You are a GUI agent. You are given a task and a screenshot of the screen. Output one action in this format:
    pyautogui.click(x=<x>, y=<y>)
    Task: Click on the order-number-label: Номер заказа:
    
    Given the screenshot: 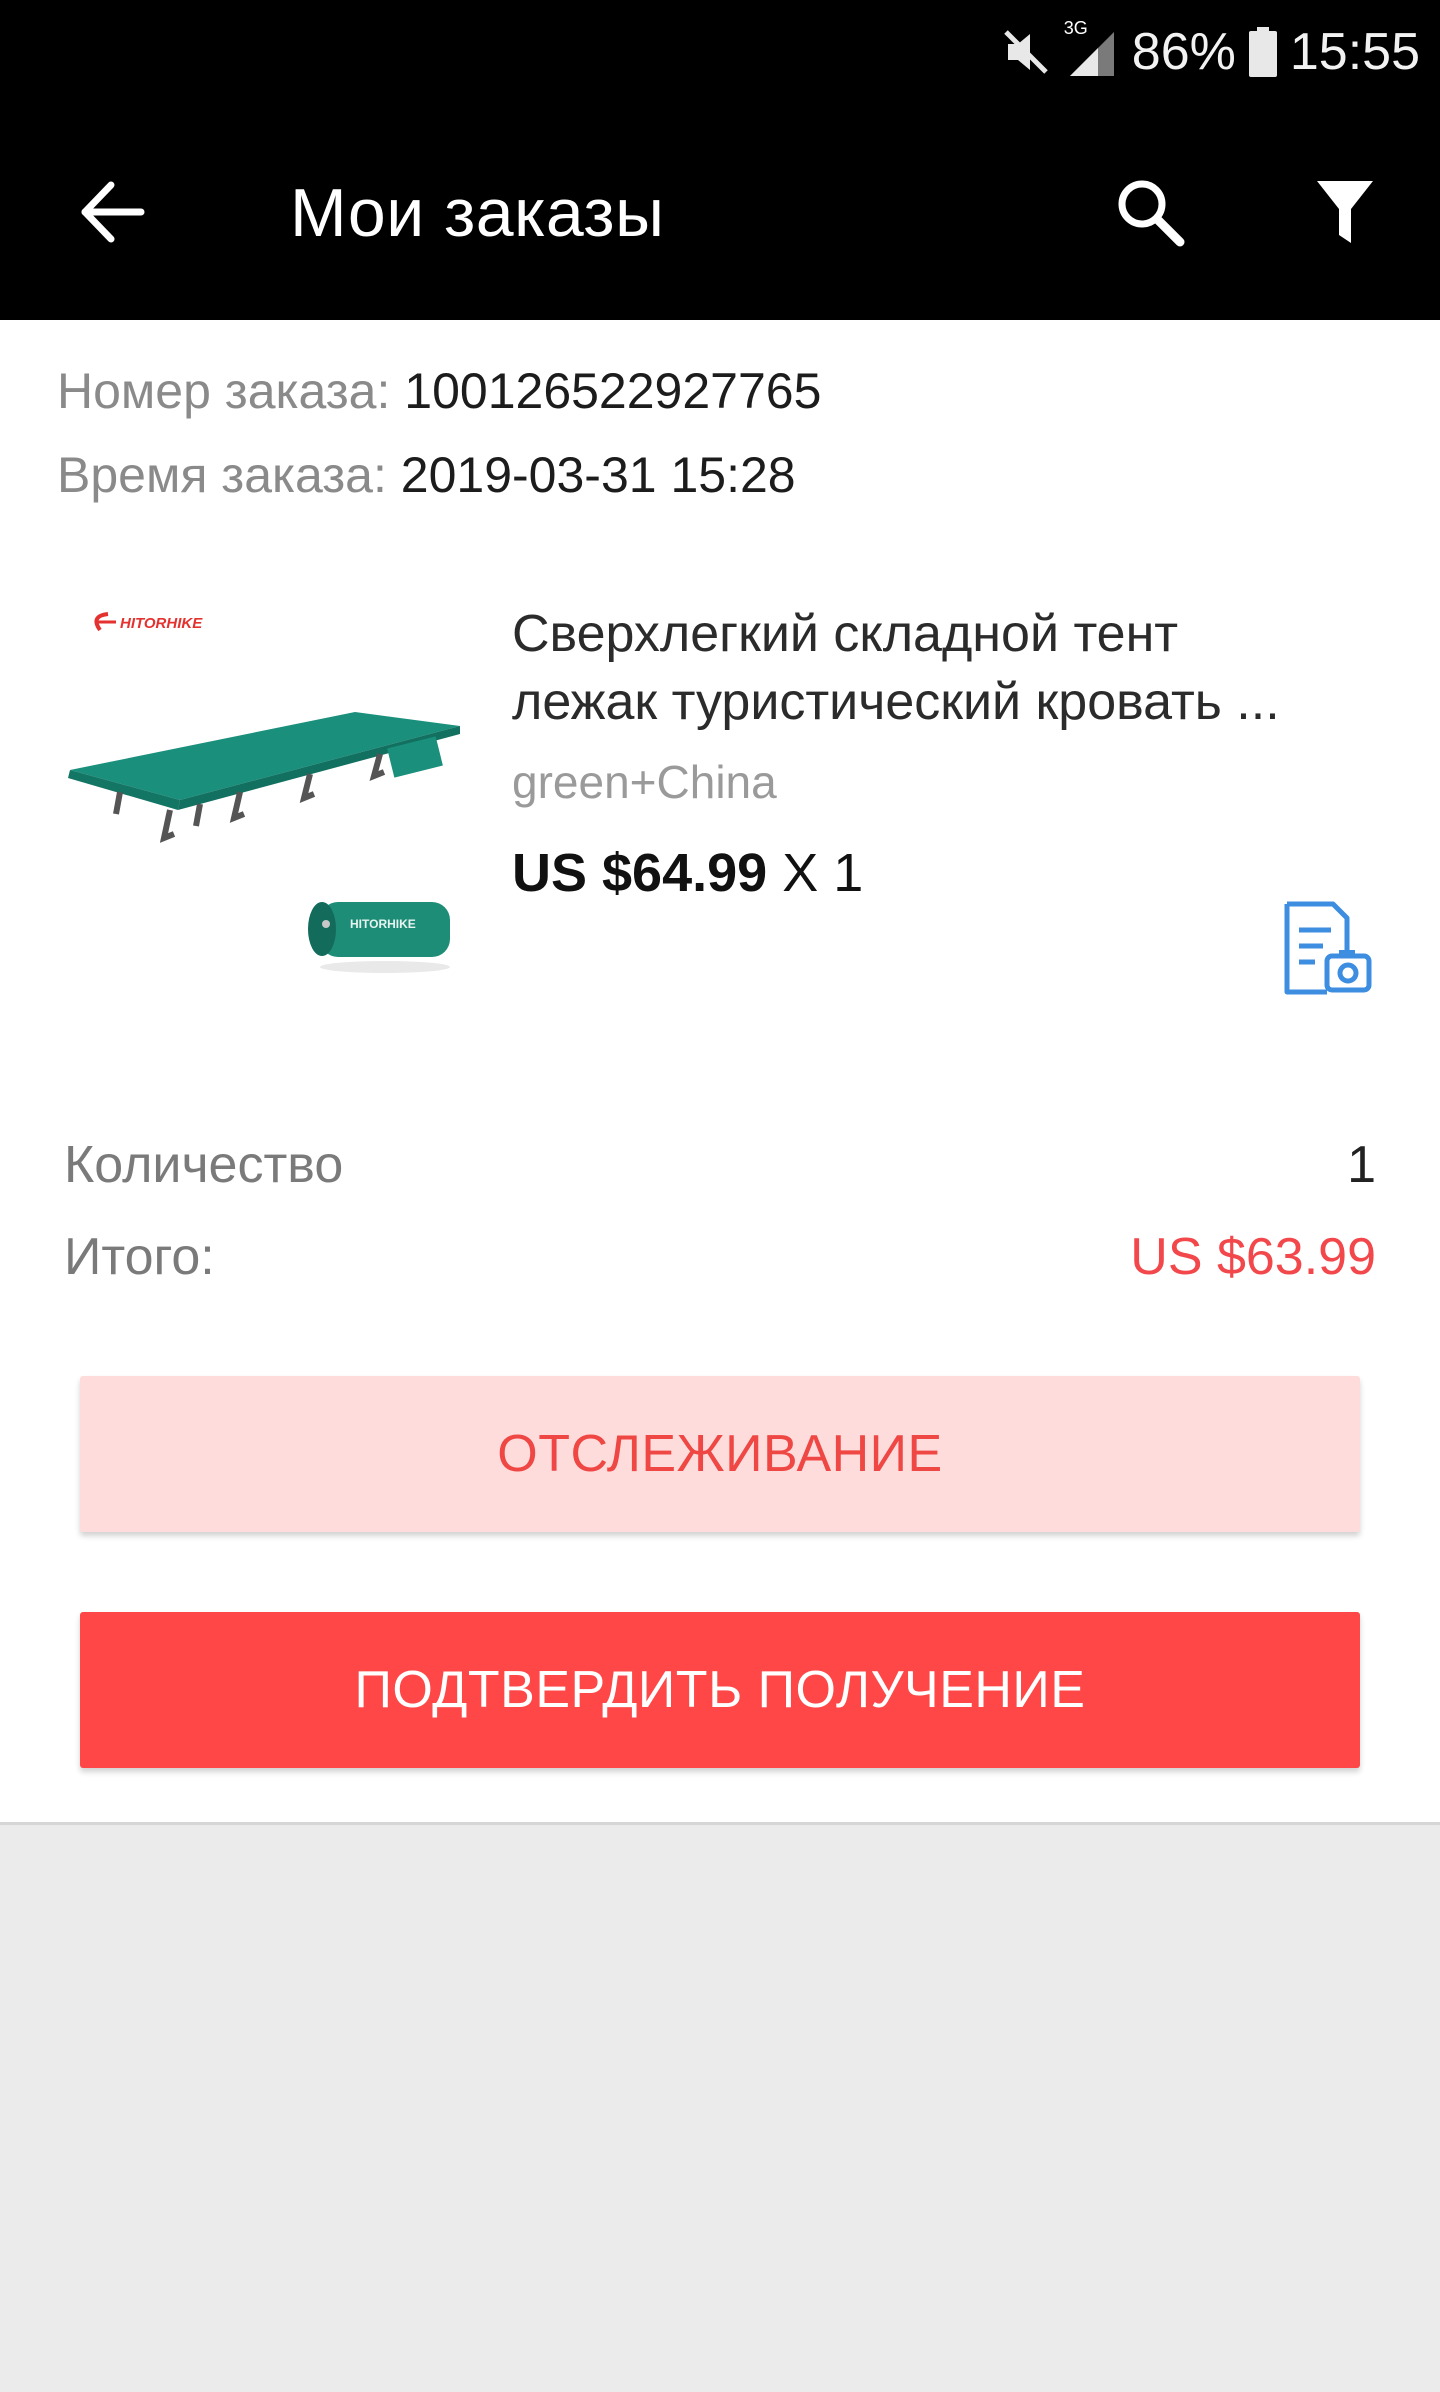 What is the action you would take?
    pyautogui.click(x=224, y=391)
    